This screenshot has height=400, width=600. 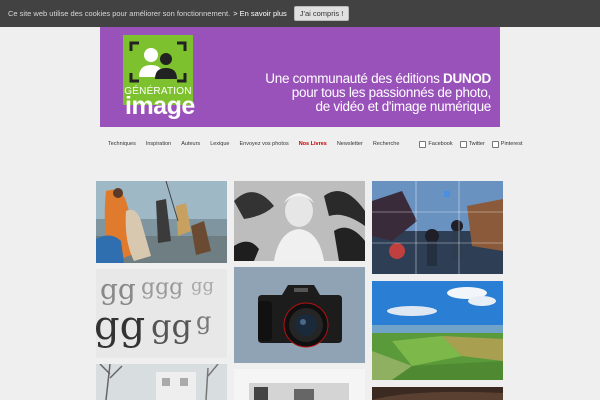 I want to click on tagline-line3: de vidéo et d'image numérique, so click(x=403, y=106).